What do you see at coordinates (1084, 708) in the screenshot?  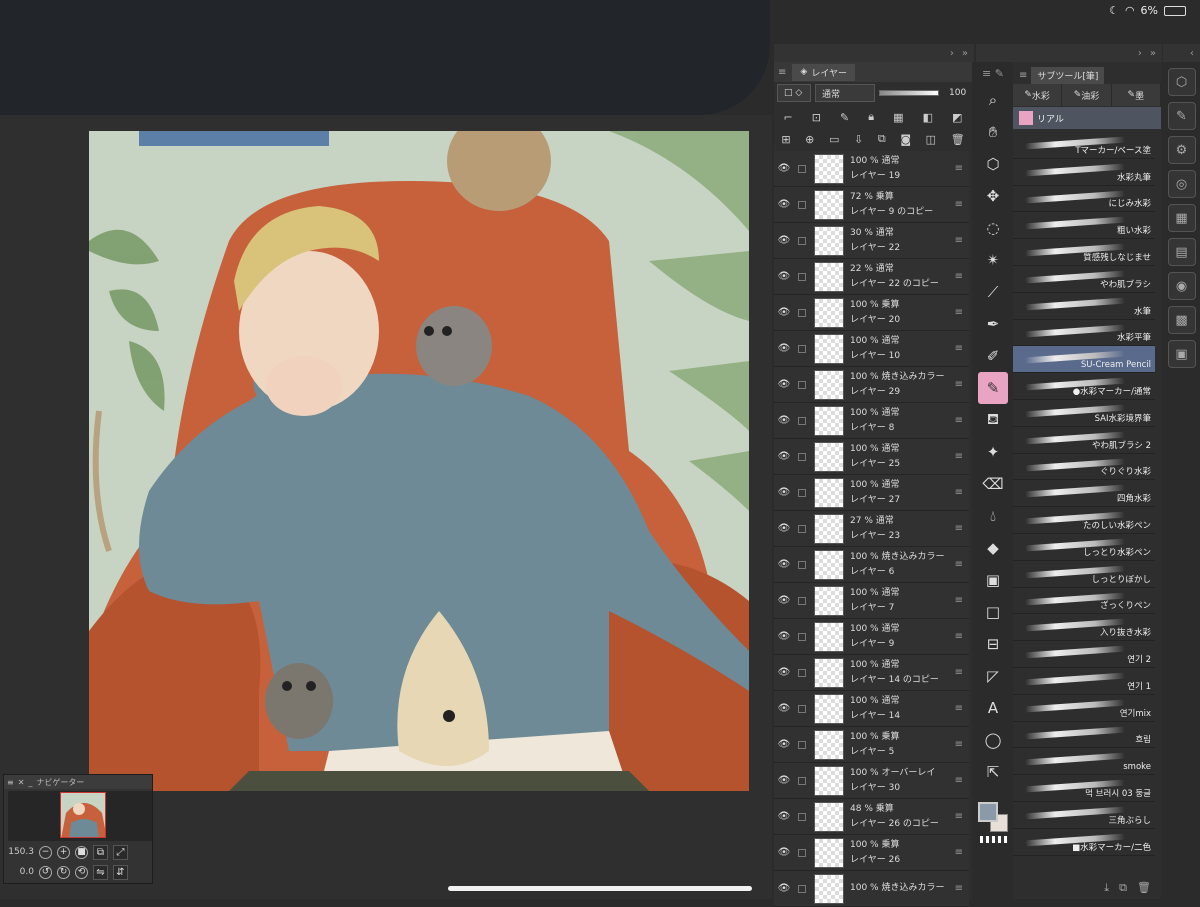 I see `brush-item: 연기mix` at bounding box center [1084, 708].